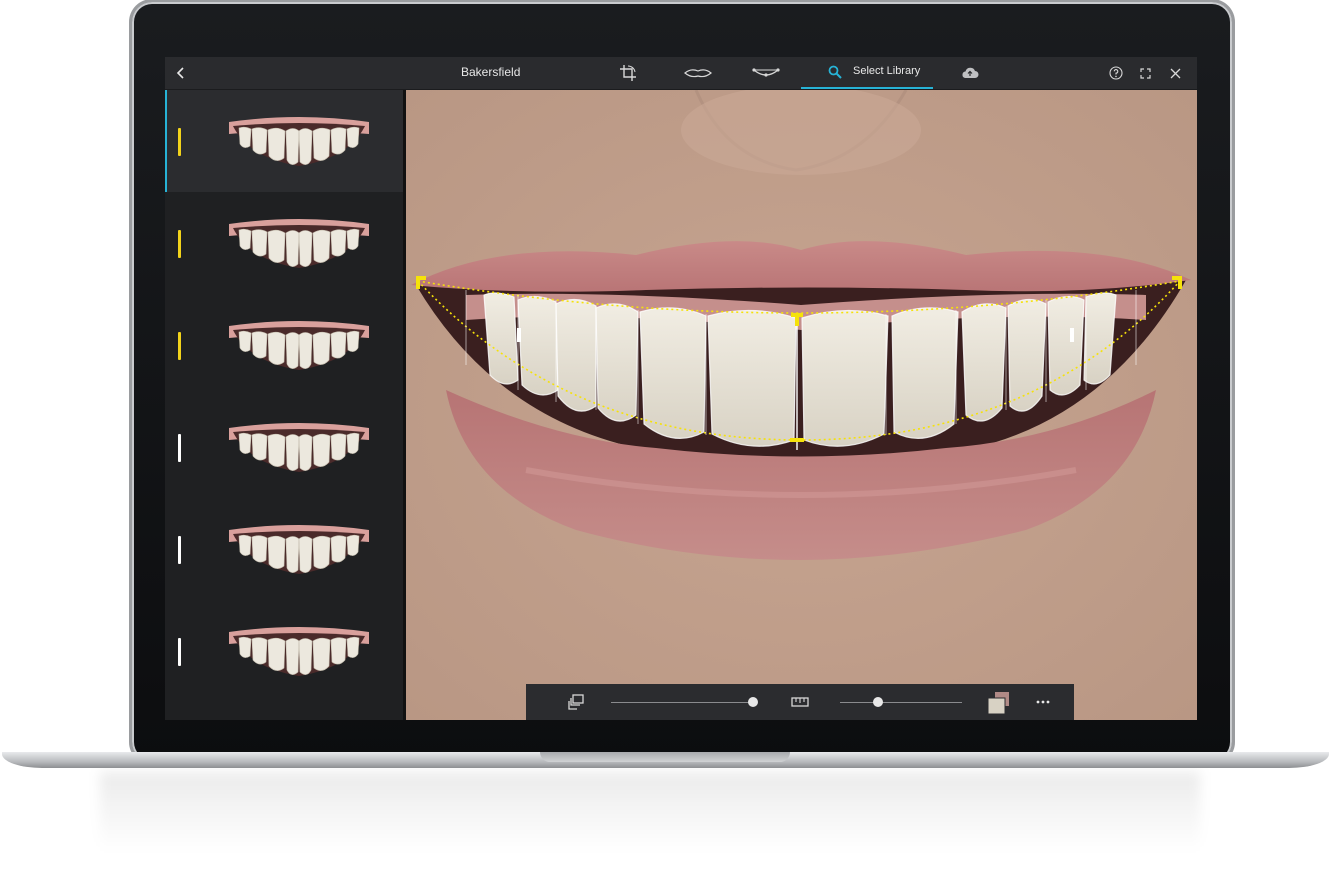  I want to click on color-swatch-button, so click(998, 702).